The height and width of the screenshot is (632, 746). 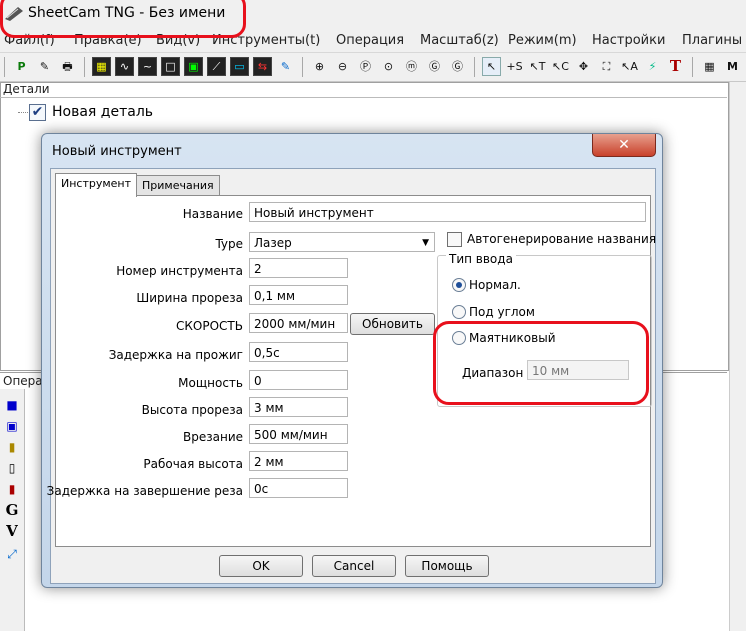 What do you see at coordinates (354, 566) in the screenshot?
I see `cancel-button: Cancel` at bounding box center [354, 566].